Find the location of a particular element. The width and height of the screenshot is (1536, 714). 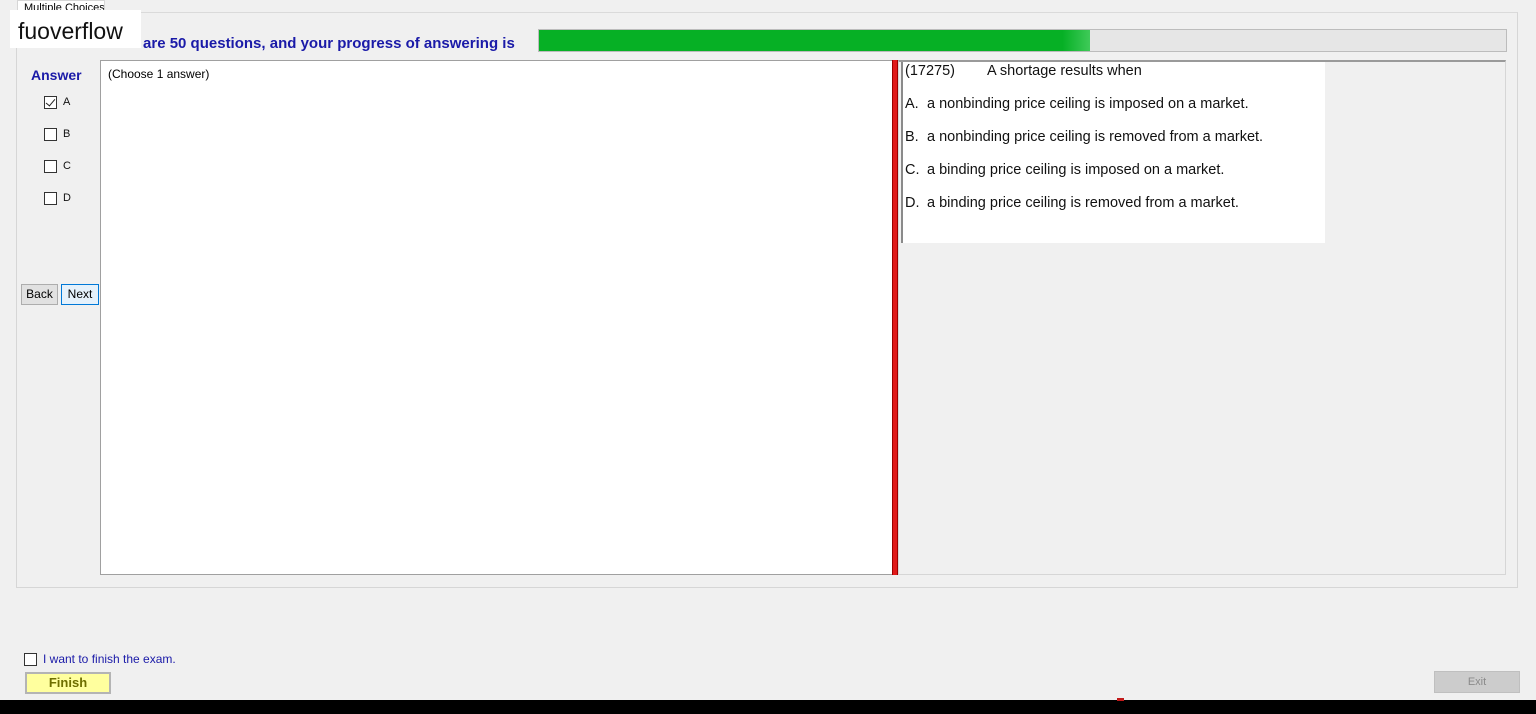

answer-checkbox-c is located at coordinates (50, 166).